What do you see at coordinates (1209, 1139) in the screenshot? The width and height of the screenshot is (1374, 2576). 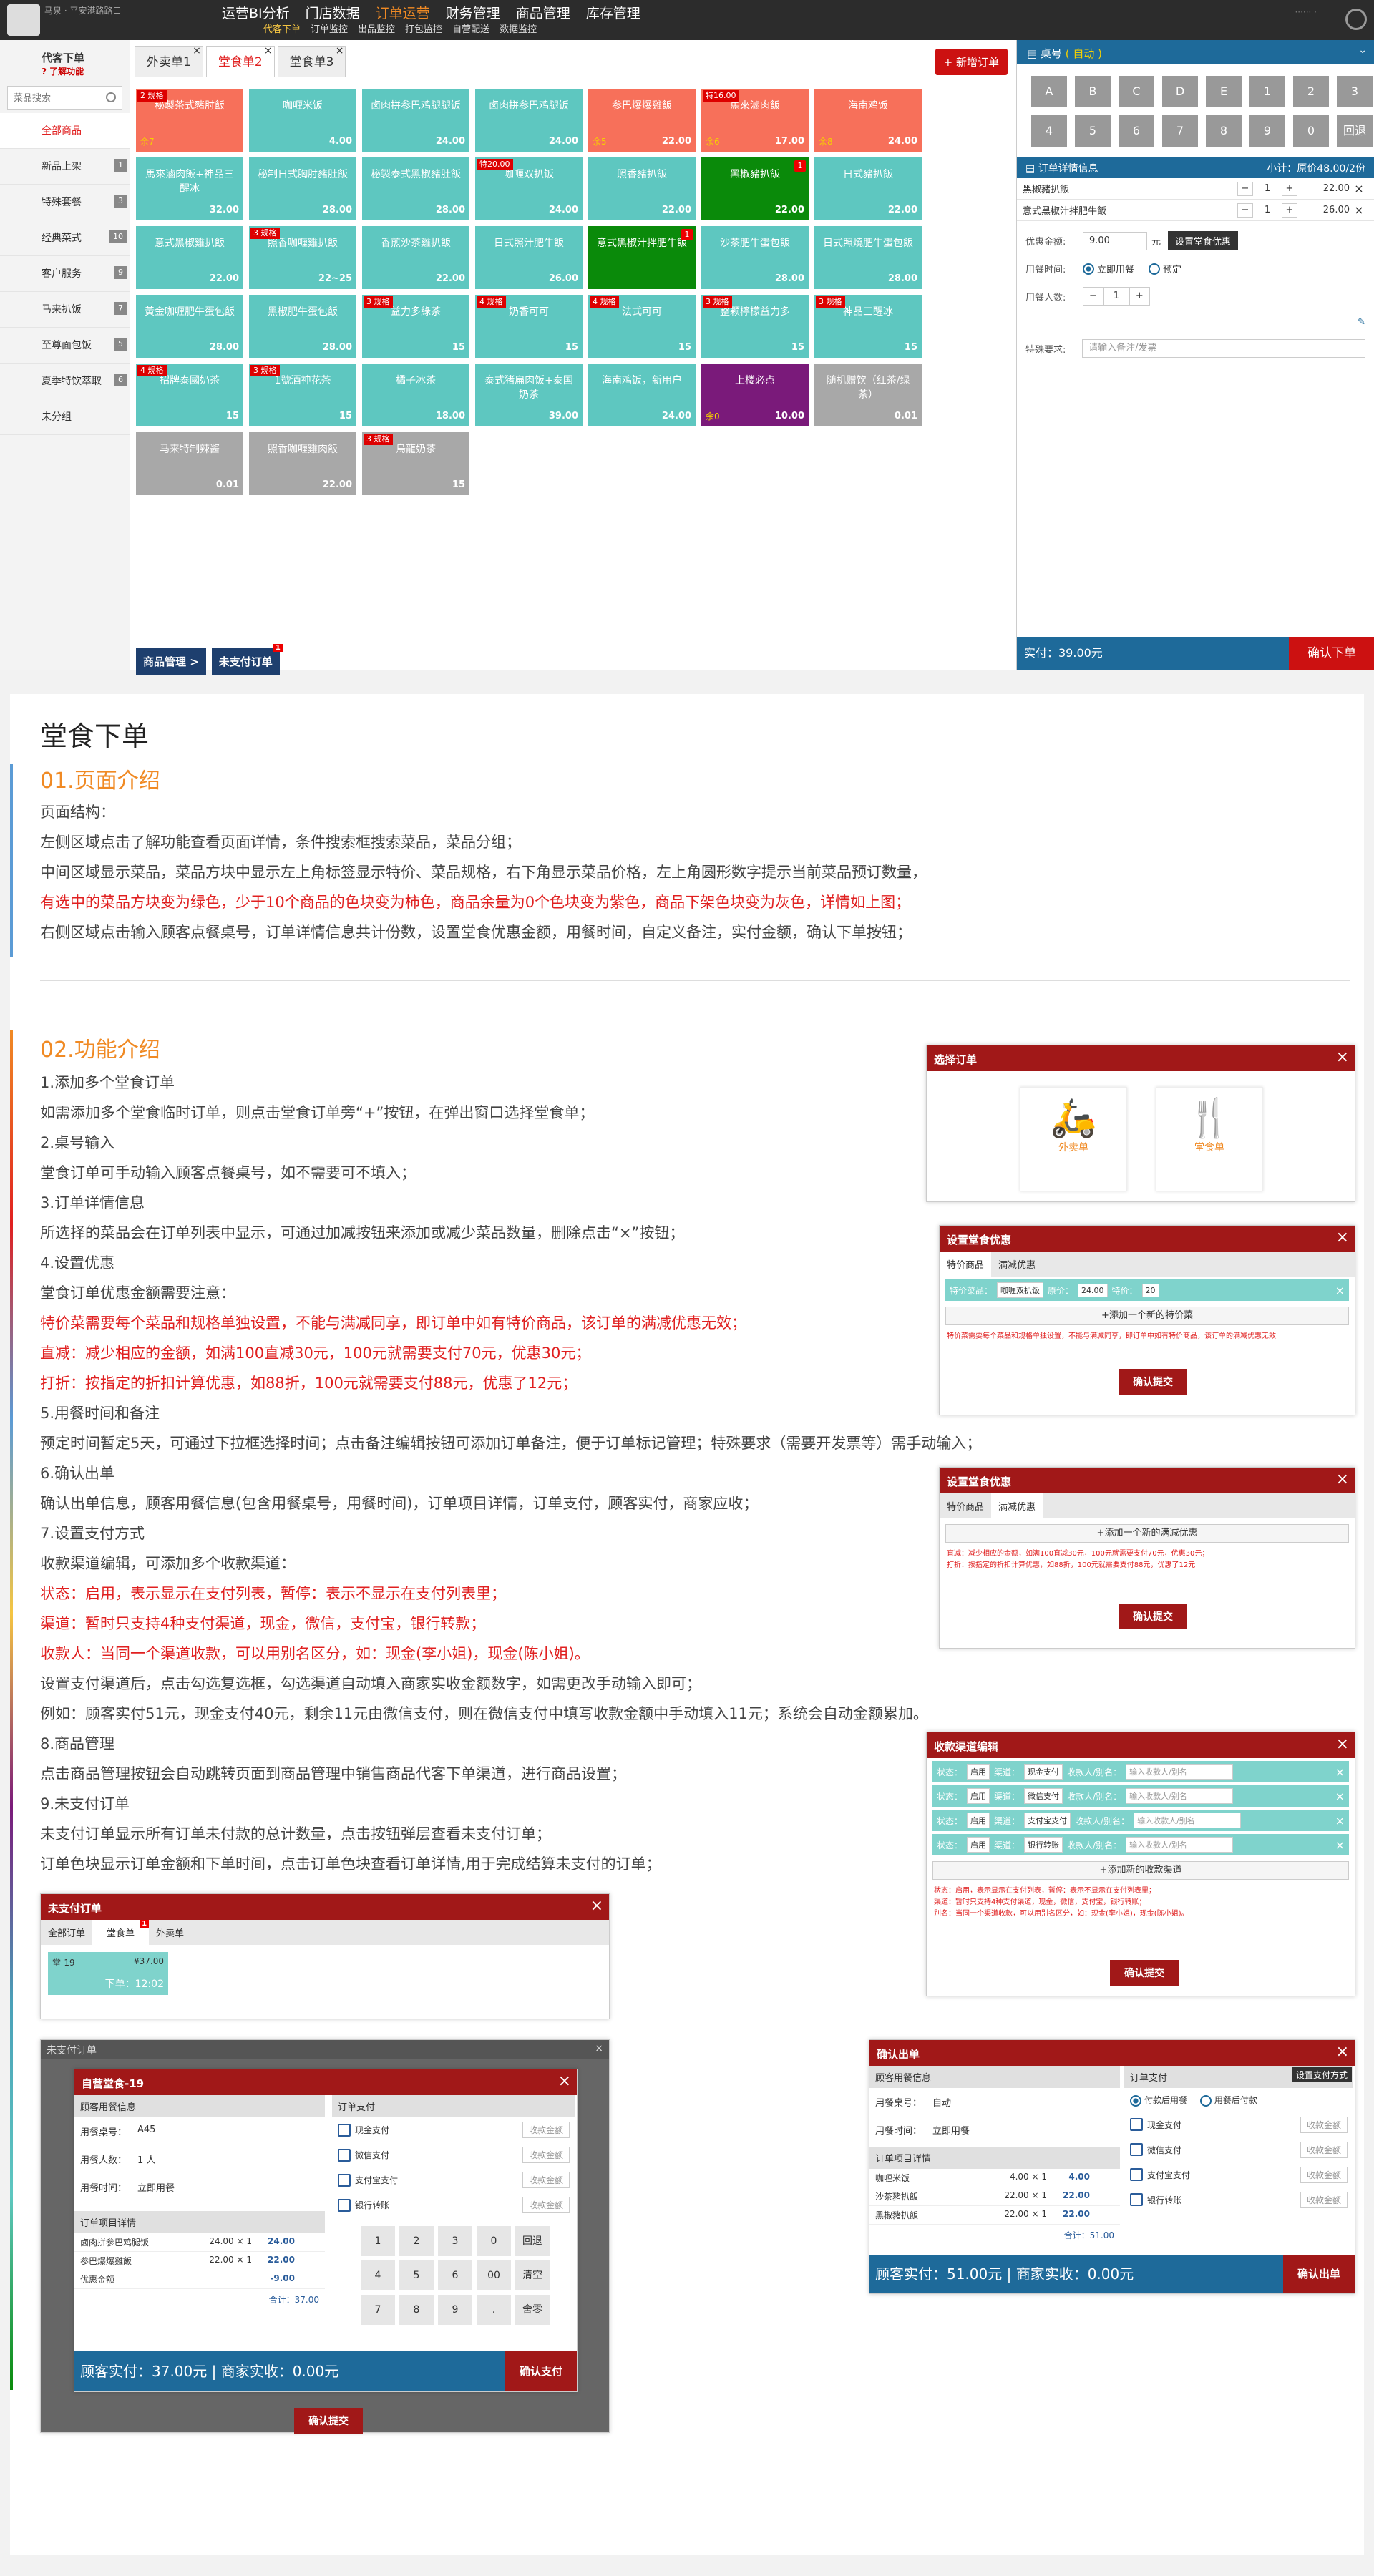 I see `dinein-option: 🍴 堂食单` at bounding box center [1209, 1139].